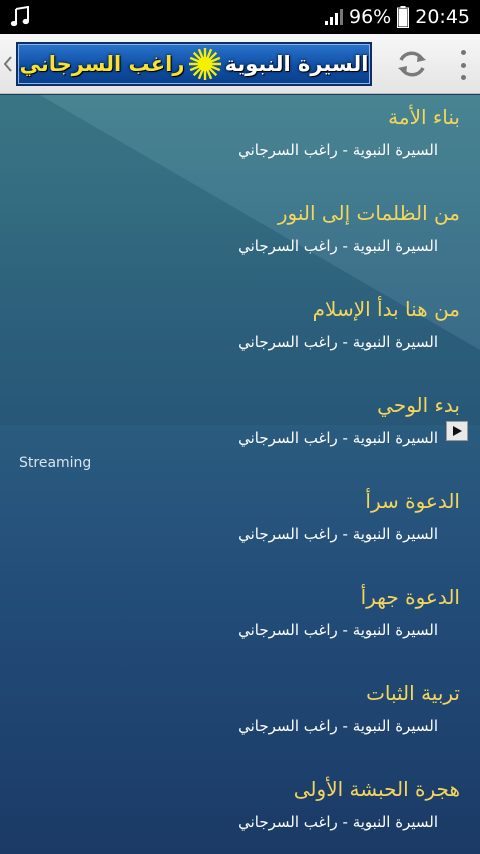 The image size is (480, 854). Describe the element at coordinates (376, 789) in the screenshot. I see `item-title: هجرة الحبشة الأولى` at that location.